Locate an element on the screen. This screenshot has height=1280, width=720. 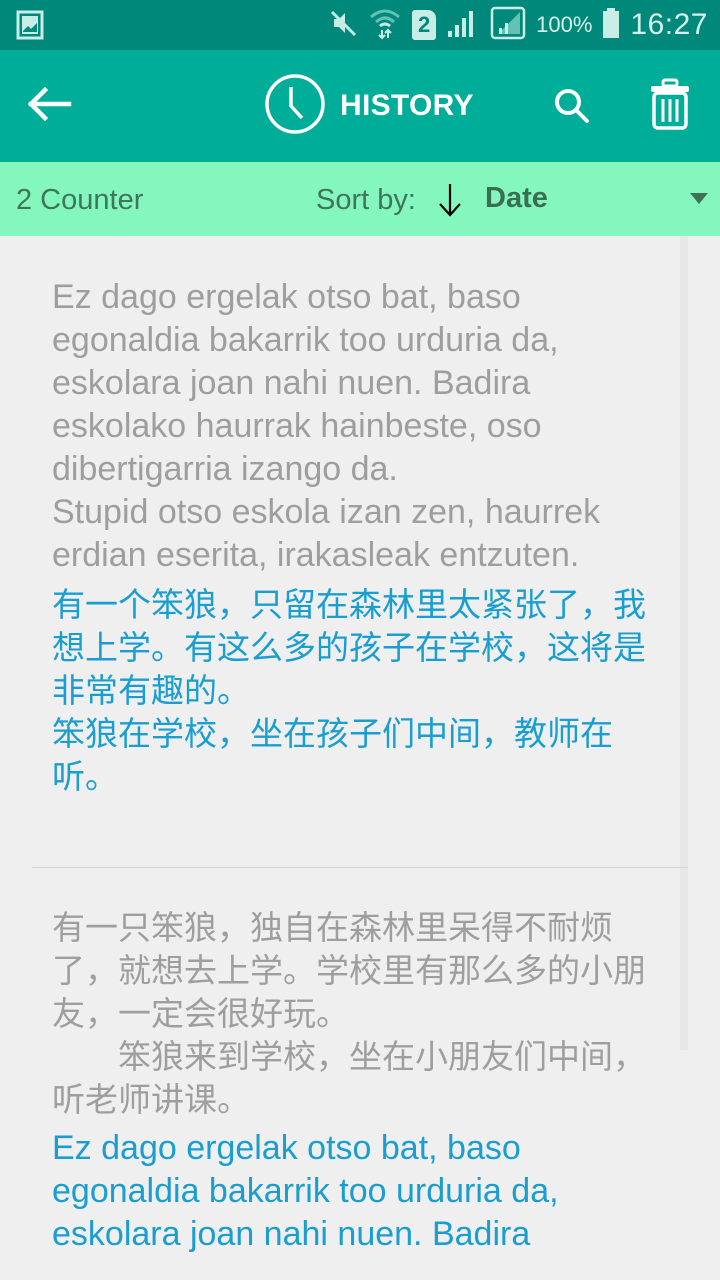
back-button is located at coordinates (50, 106).